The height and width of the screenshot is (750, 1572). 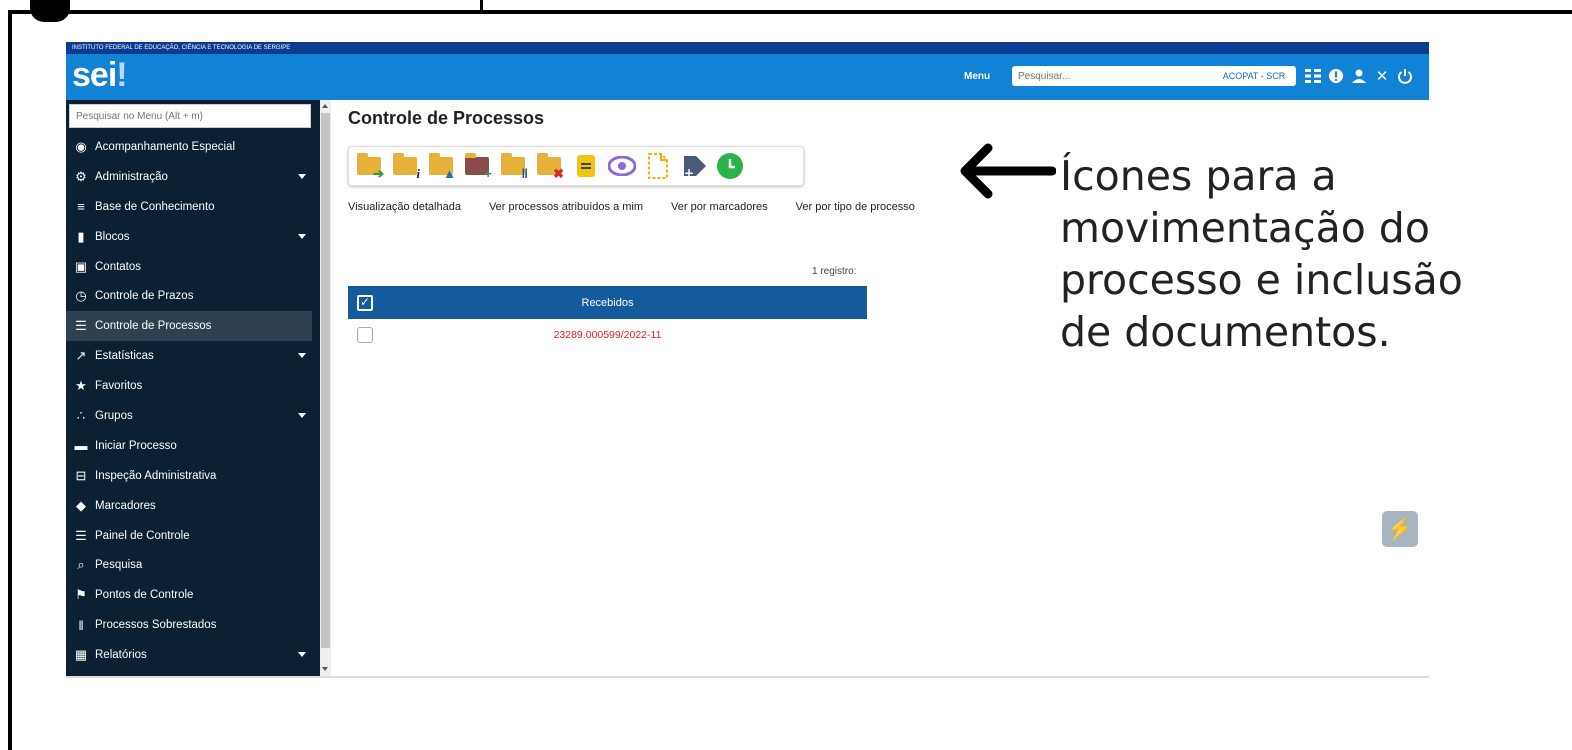 I want to click on gears-icon: ⚙, so click(x=81, y=176).